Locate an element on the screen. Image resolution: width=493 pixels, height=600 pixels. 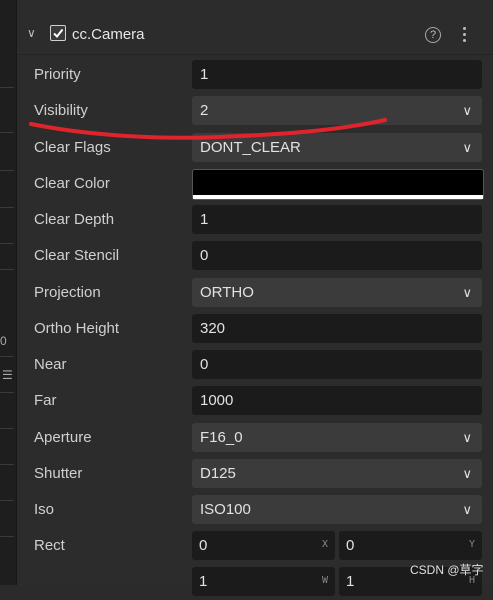
field-value: 2 is located at coordinates (204, 111).